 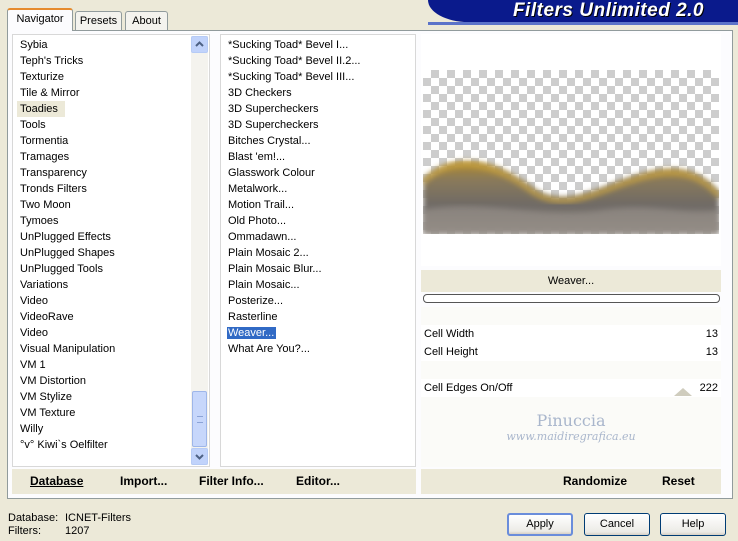 I want to click on database-label: Database:, so click(x=33, y=518).